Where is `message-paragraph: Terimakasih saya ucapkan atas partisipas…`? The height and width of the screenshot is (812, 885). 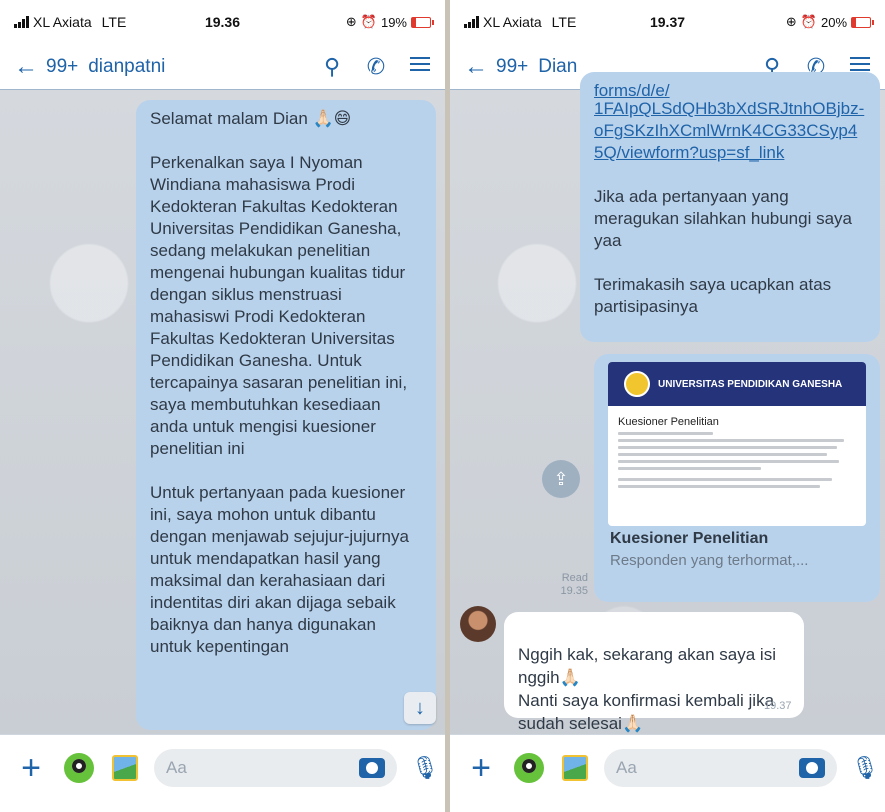 message-paragraph: Terimakasih saya ucapkan atas partisipas… is located at coordinates (713, 295).